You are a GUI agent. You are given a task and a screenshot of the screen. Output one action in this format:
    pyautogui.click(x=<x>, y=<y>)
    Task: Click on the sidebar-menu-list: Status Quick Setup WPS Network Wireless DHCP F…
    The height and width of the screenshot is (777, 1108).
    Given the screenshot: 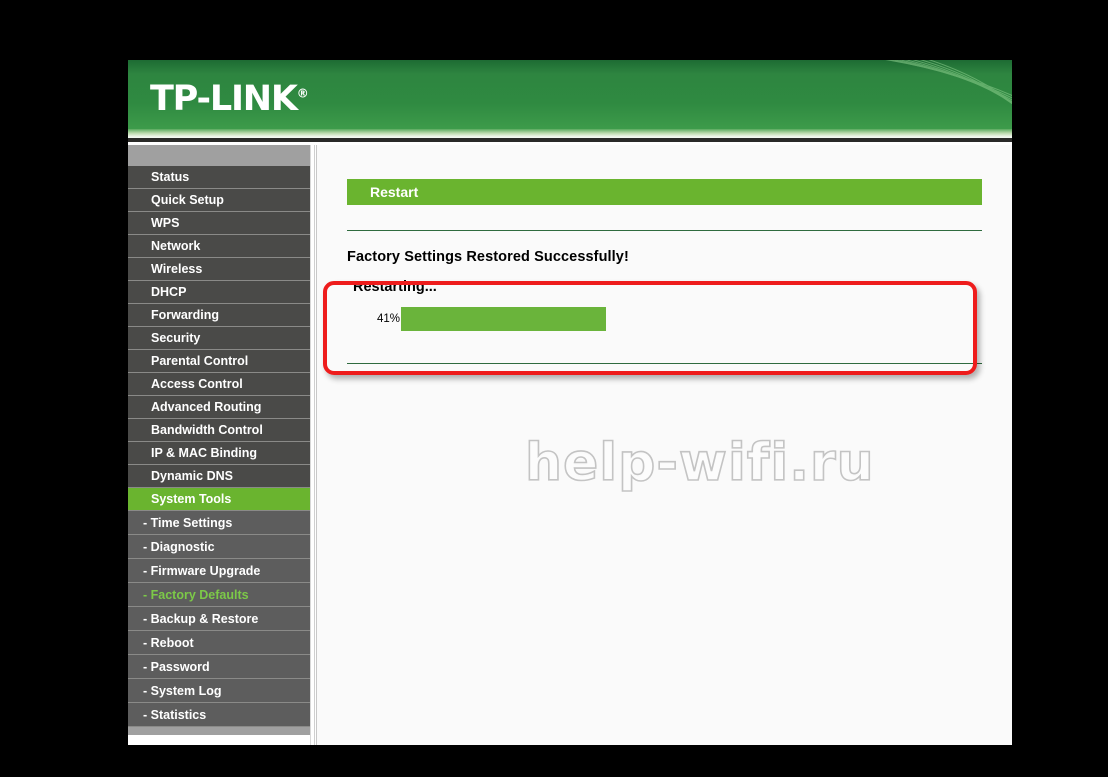 What is the action you would take?
    pyautogui.click(x=219, y=446)
    